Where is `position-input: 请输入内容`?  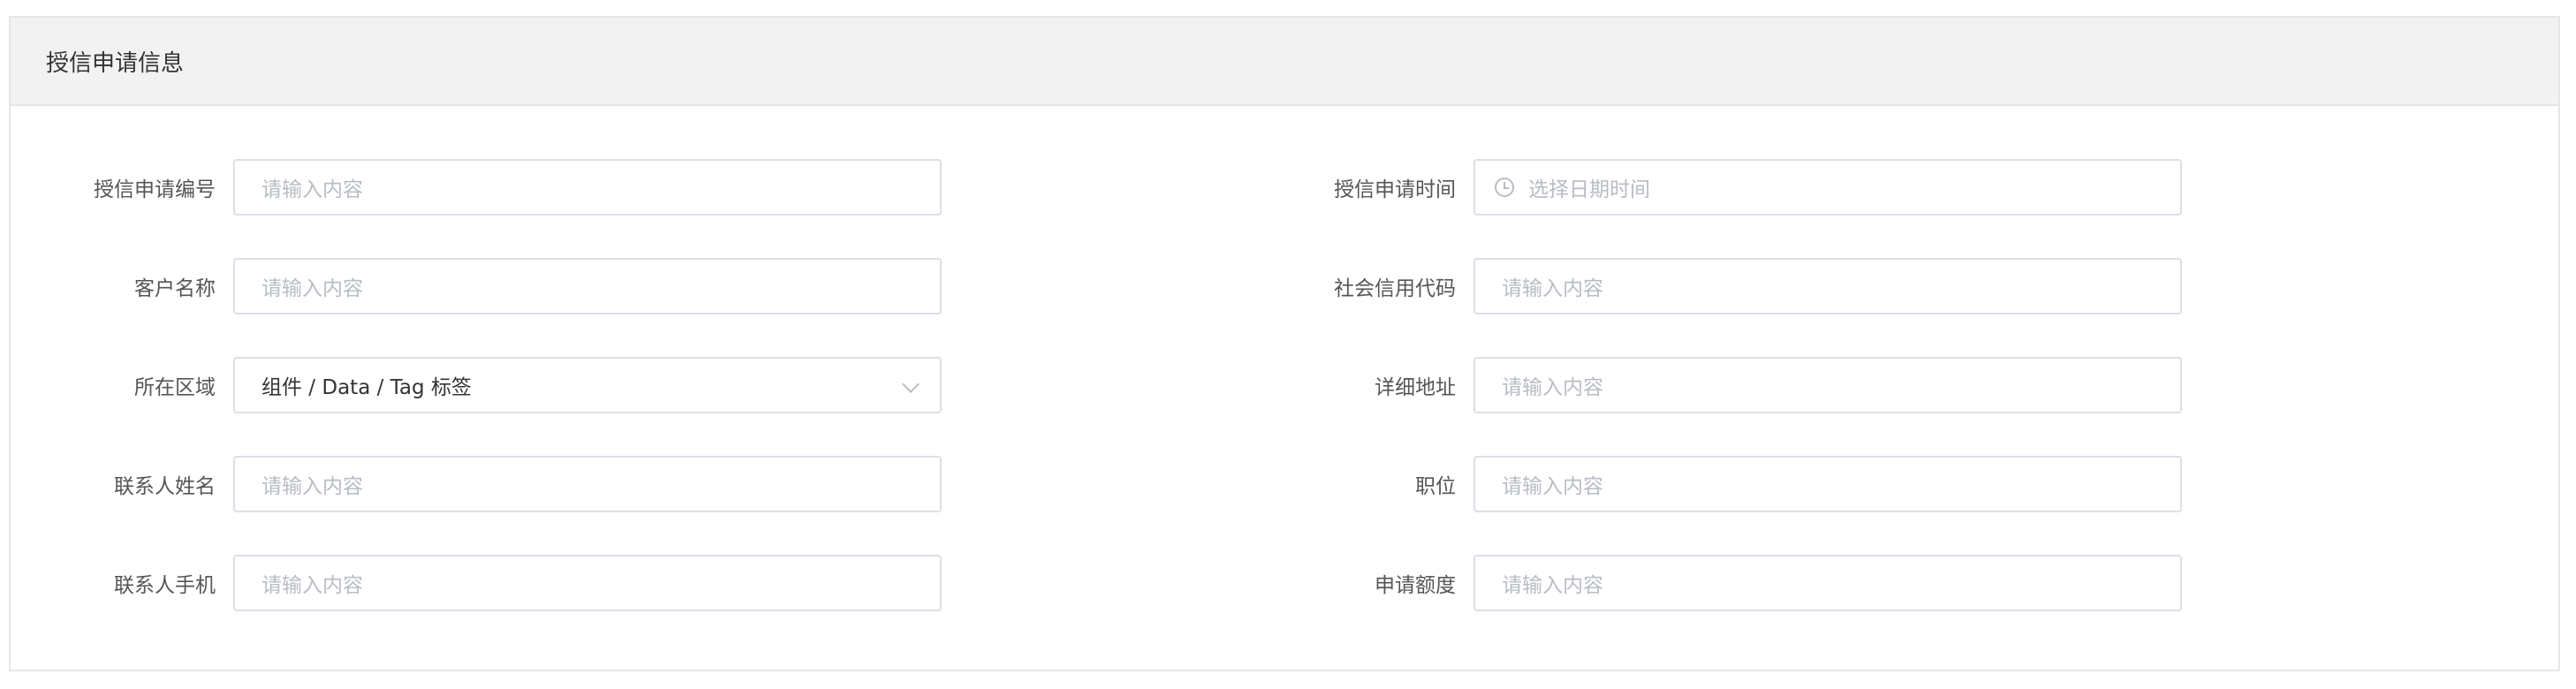
position-input: 请输入内容 is located at coordinates (1828, 484).